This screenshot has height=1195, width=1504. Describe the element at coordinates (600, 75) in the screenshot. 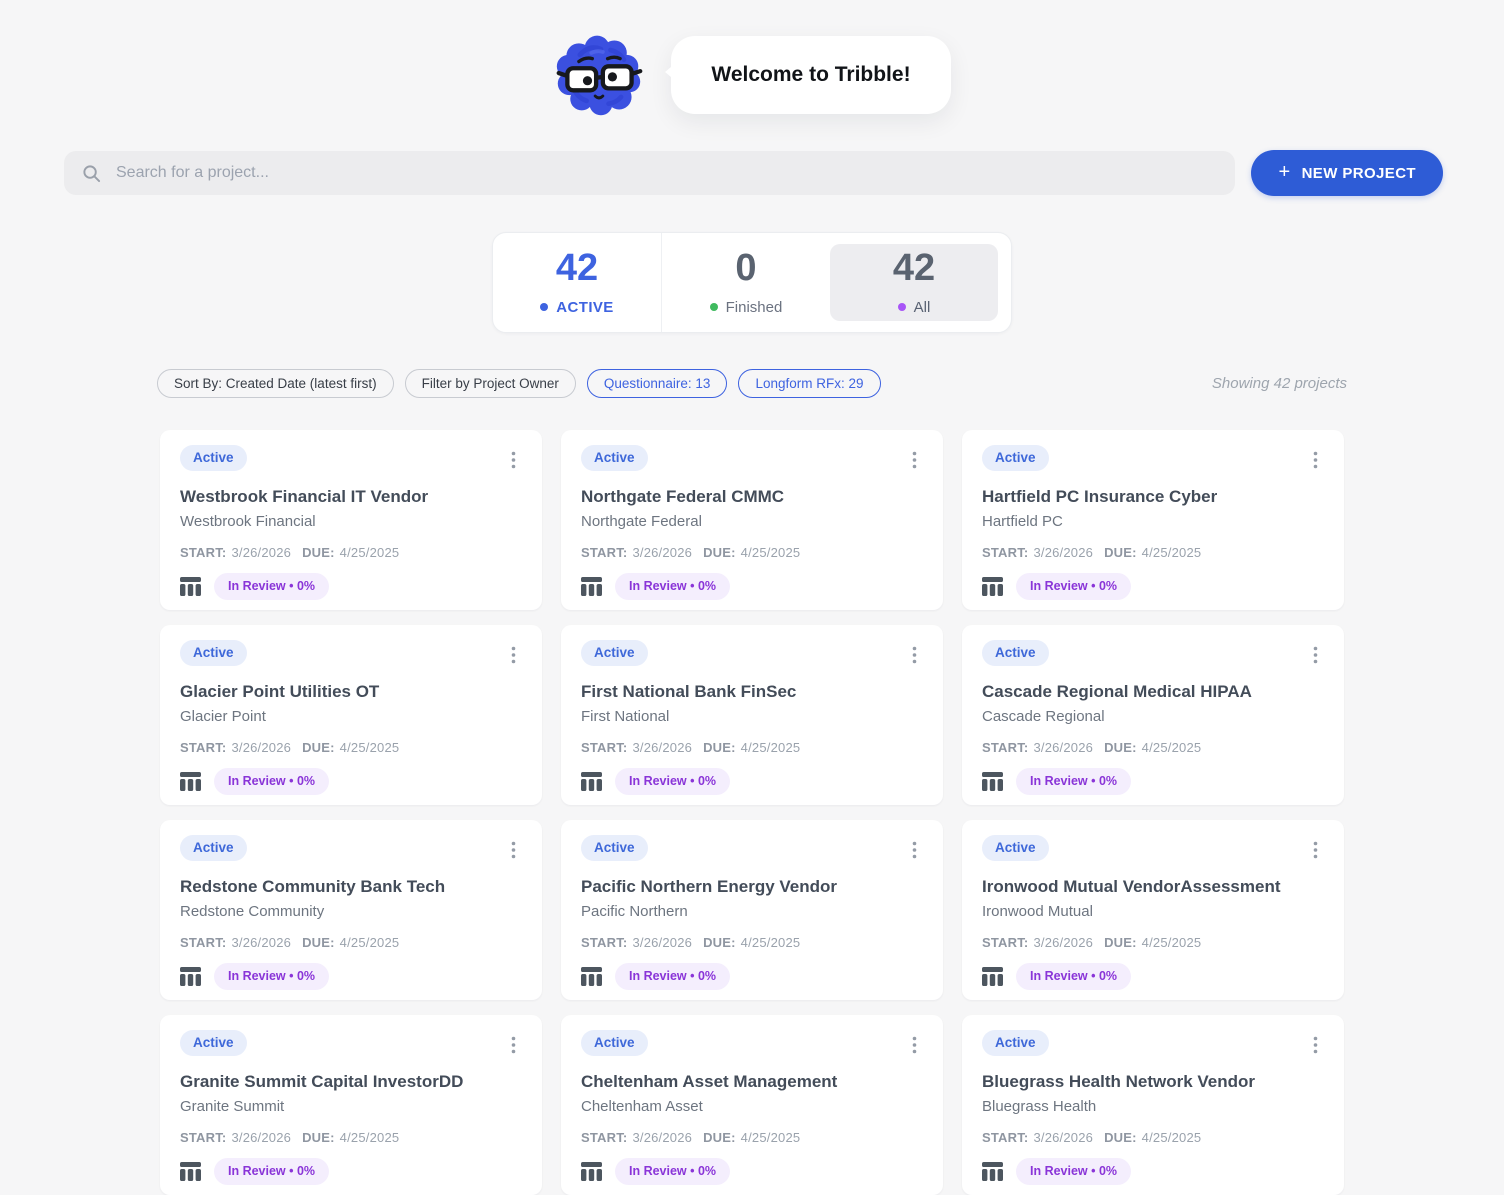

I see `tribble-mascot-icon` at that location.